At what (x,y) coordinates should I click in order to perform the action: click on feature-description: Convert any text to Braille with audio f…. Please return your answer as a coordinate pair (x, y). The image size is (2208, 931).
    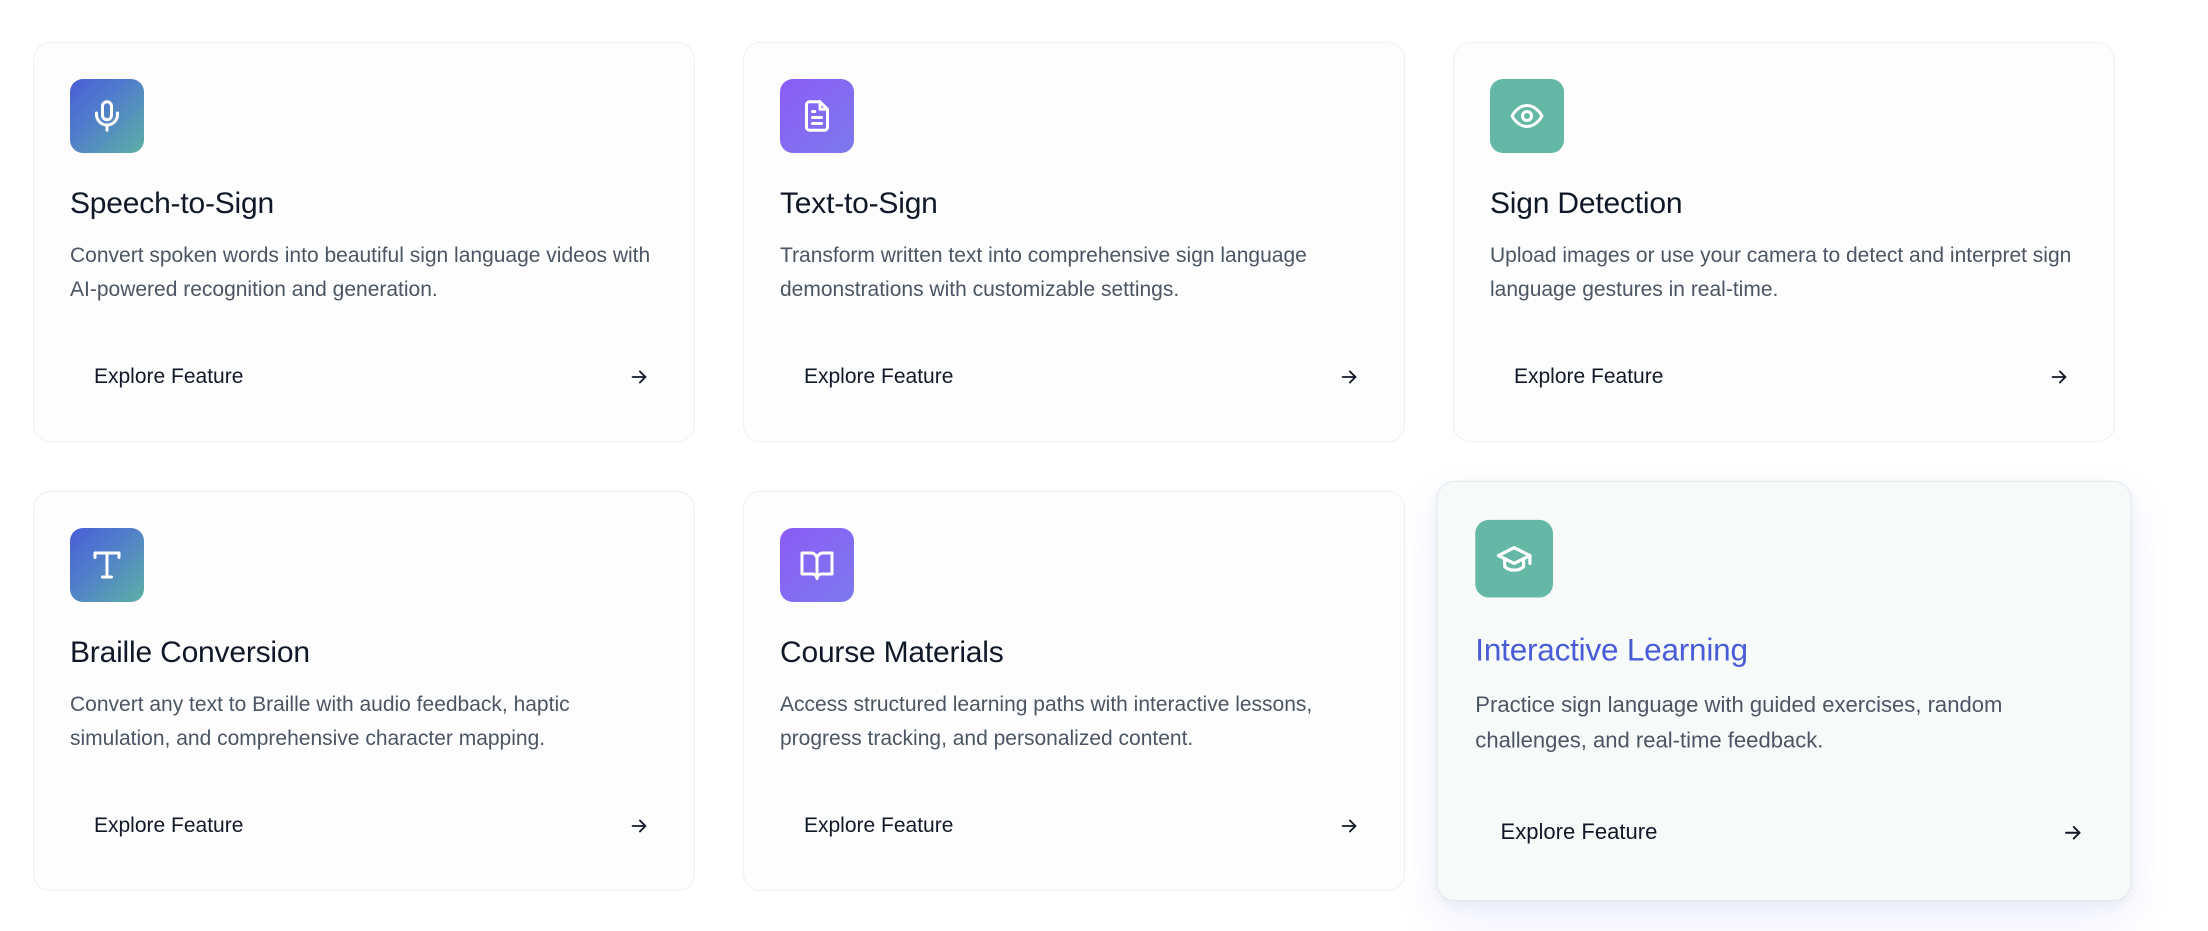
    Looking at the image, I should click on (320, 721).